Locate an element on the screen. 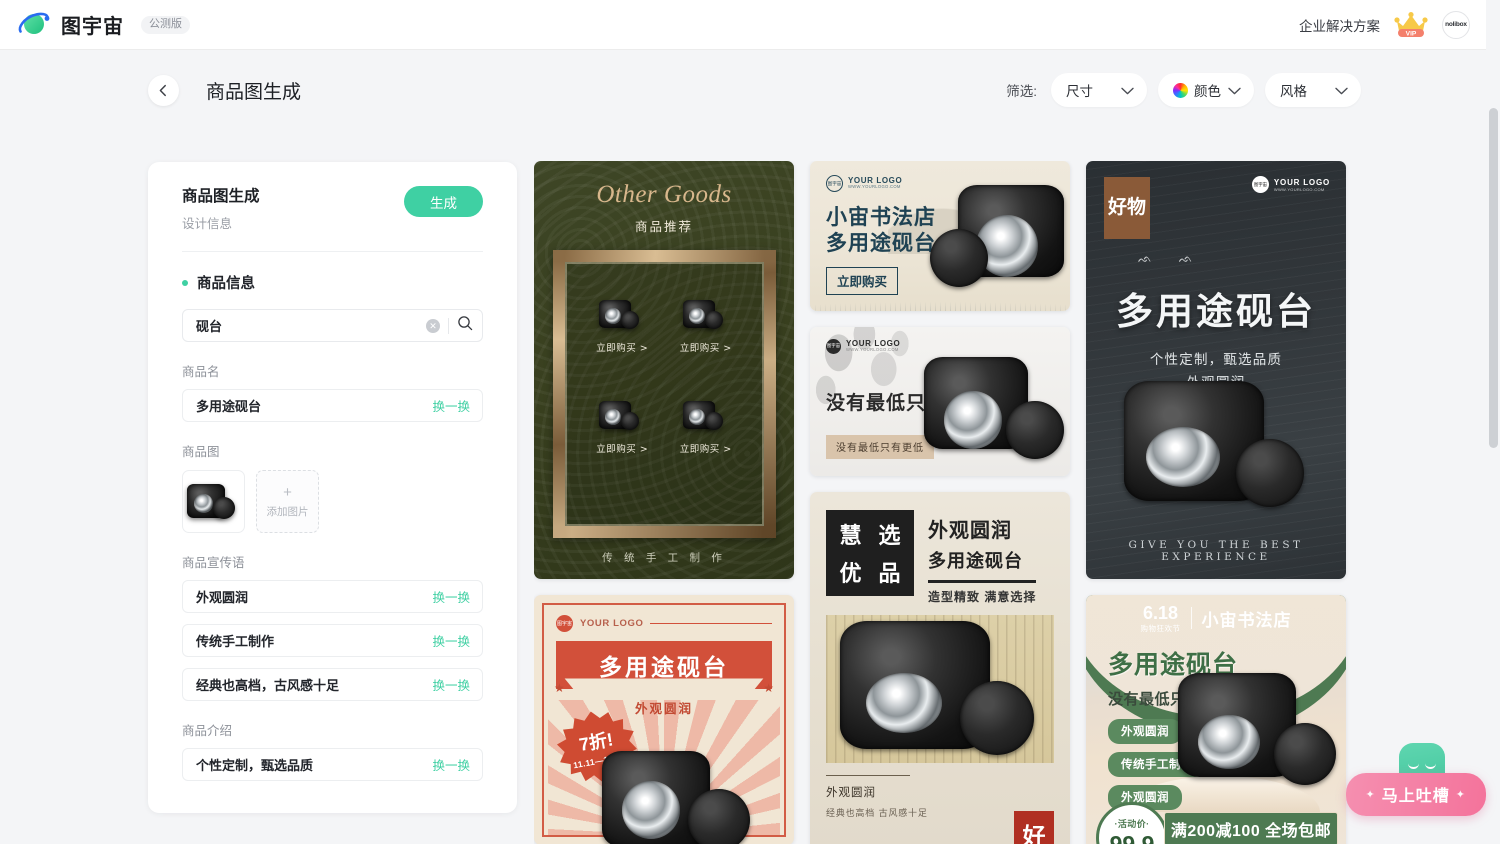  filter-style-label: 风格 is located at coordinates (1293, 91).